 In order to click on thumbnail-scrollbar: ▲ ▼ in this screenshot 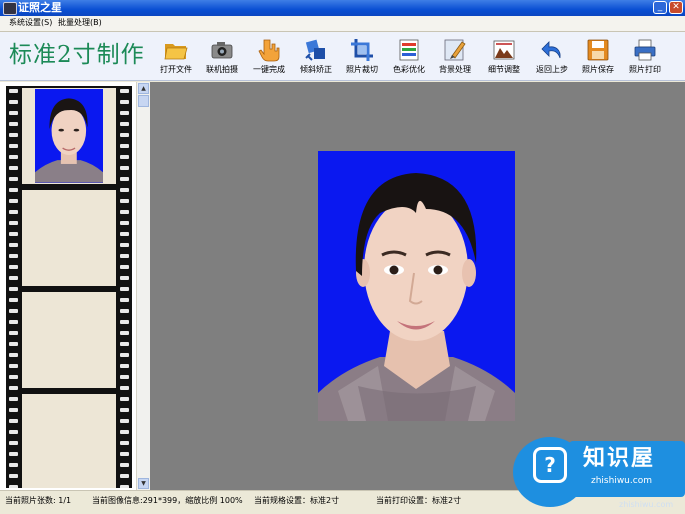, I will do `click(143, 286)`.